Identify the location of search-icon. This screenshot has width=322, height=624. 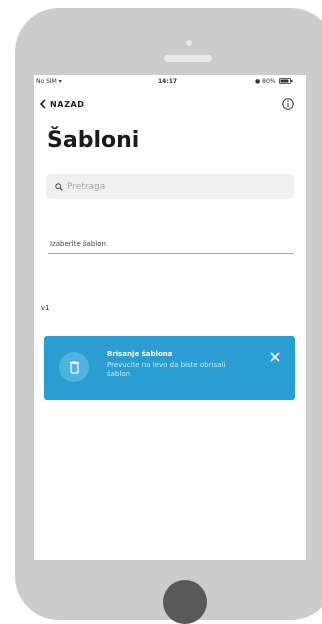
(59, 186).